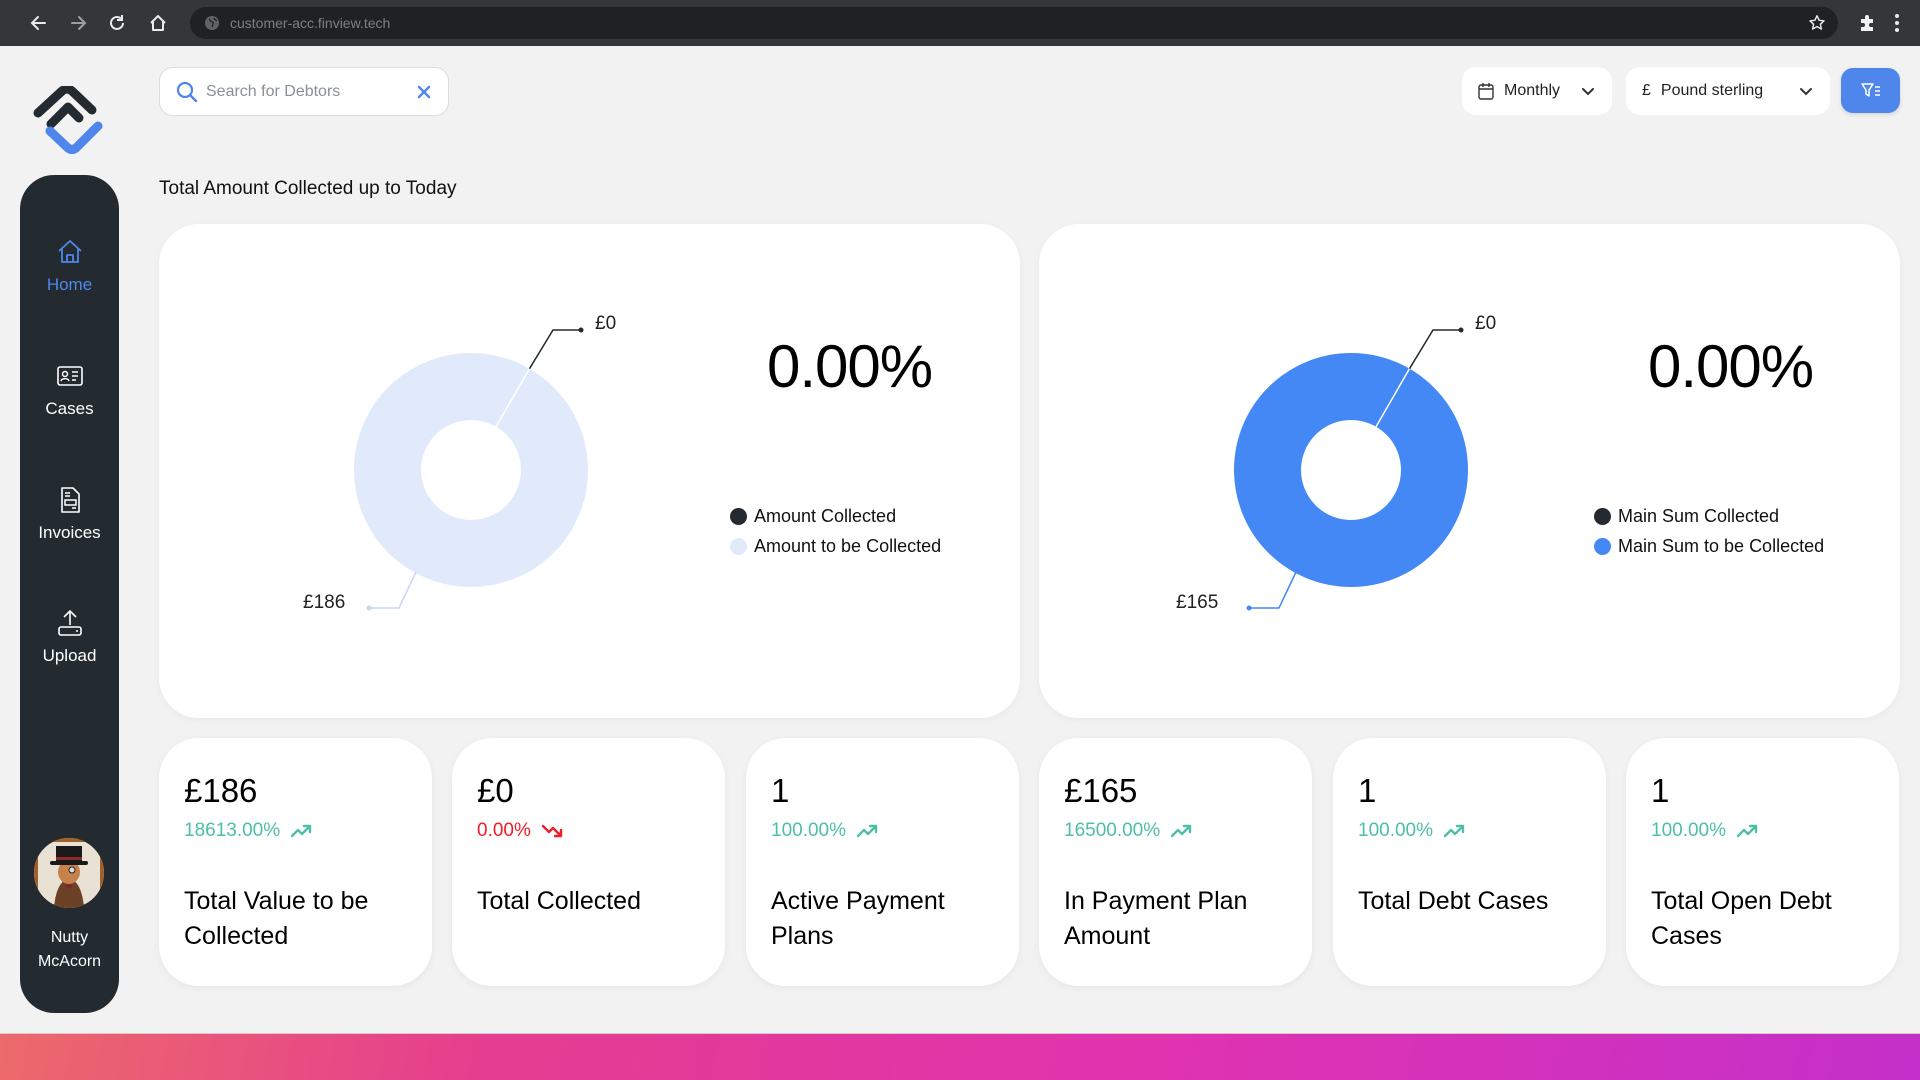 Image resolution: width=1920 pixels, height=1080 pixels. What do you see at coordinates (158, 23) in the screenshot?
I see `home-button` at bounding box center [158, 23].